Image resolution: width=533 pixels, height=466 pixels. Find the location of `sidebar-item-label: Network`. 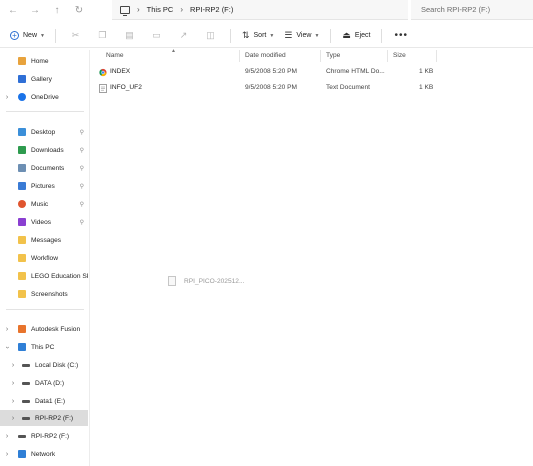

sidebar-item-label: Network is located at coordinates (43, 454).